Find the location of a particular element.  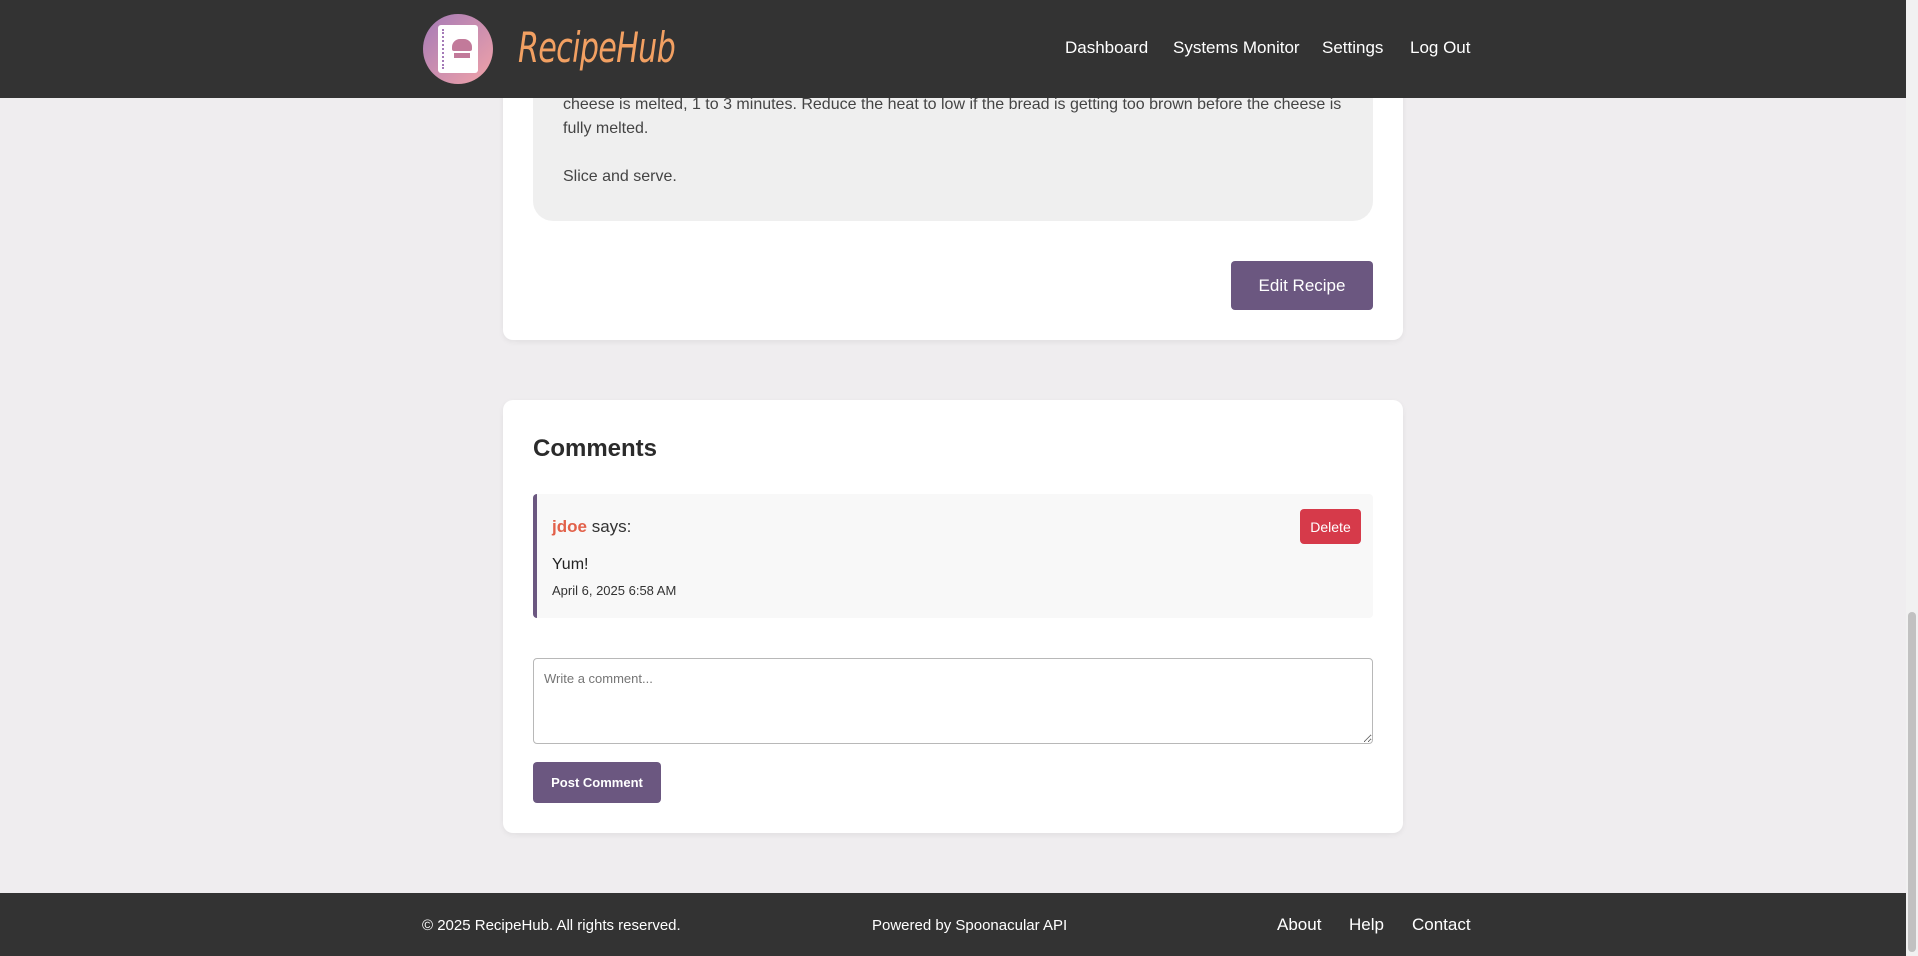

recipe-book-icon is located at coordinates (458, 49).